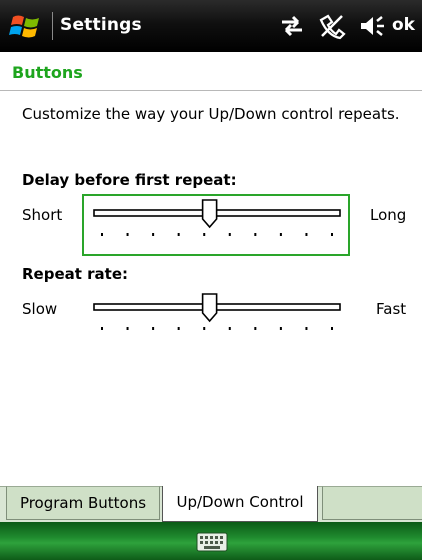 This screenshot has width=422, height=560. I want to click on rate-max-label: Fast, so click(391, 309).